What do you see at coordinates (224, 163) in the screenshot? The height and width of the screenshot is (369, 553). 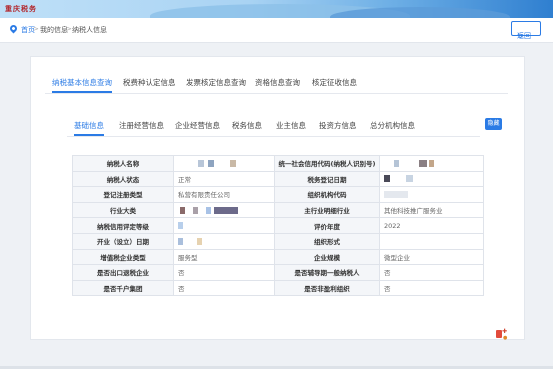 I see `value-taxpayer-name` at bounding box center [224, 163].